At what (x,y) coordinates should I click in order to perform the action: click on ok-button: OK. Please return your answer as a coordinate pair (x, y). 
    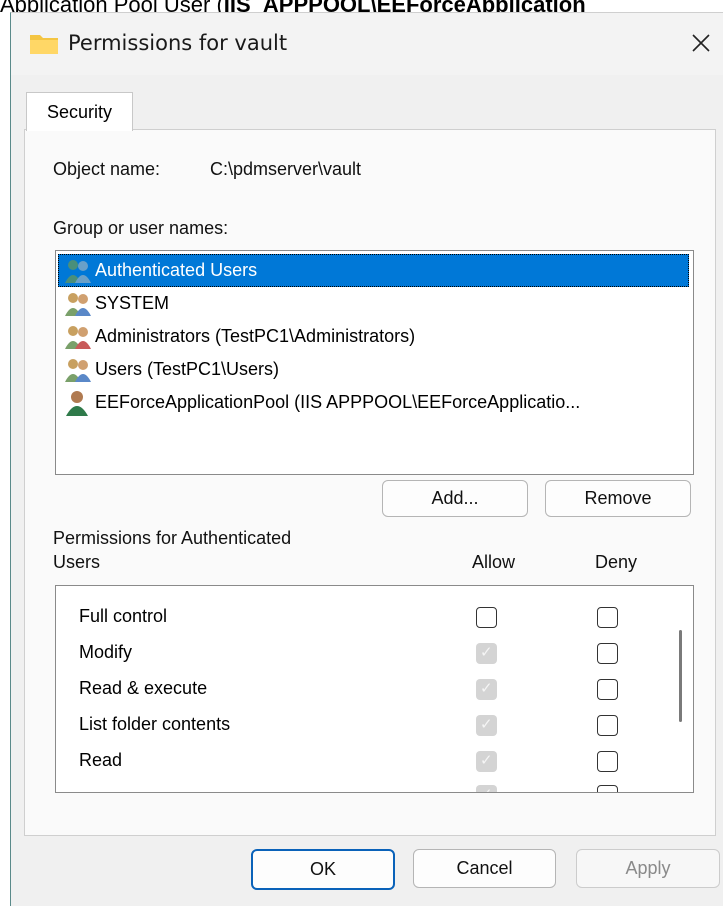
    Looking at the image, I should click on (323, 869).